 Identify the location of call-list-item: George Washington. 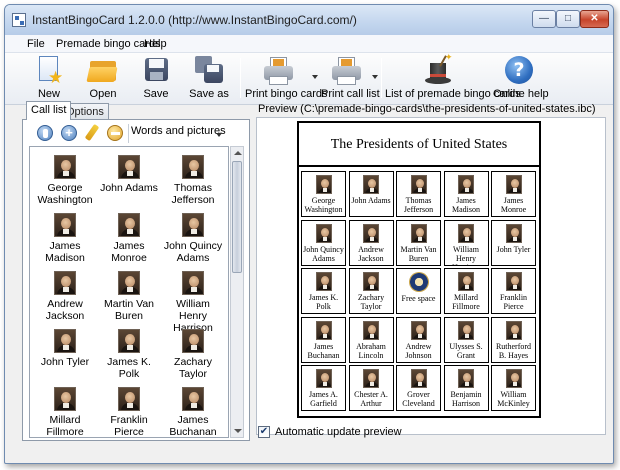
(65, 180).